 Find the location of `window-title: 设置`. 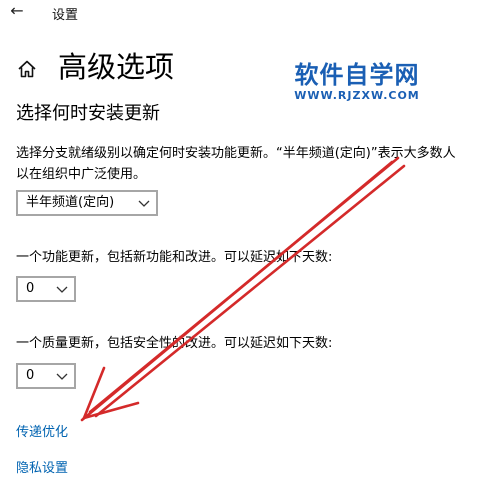

window-title: 设置 is located at coordinates (65, 15).